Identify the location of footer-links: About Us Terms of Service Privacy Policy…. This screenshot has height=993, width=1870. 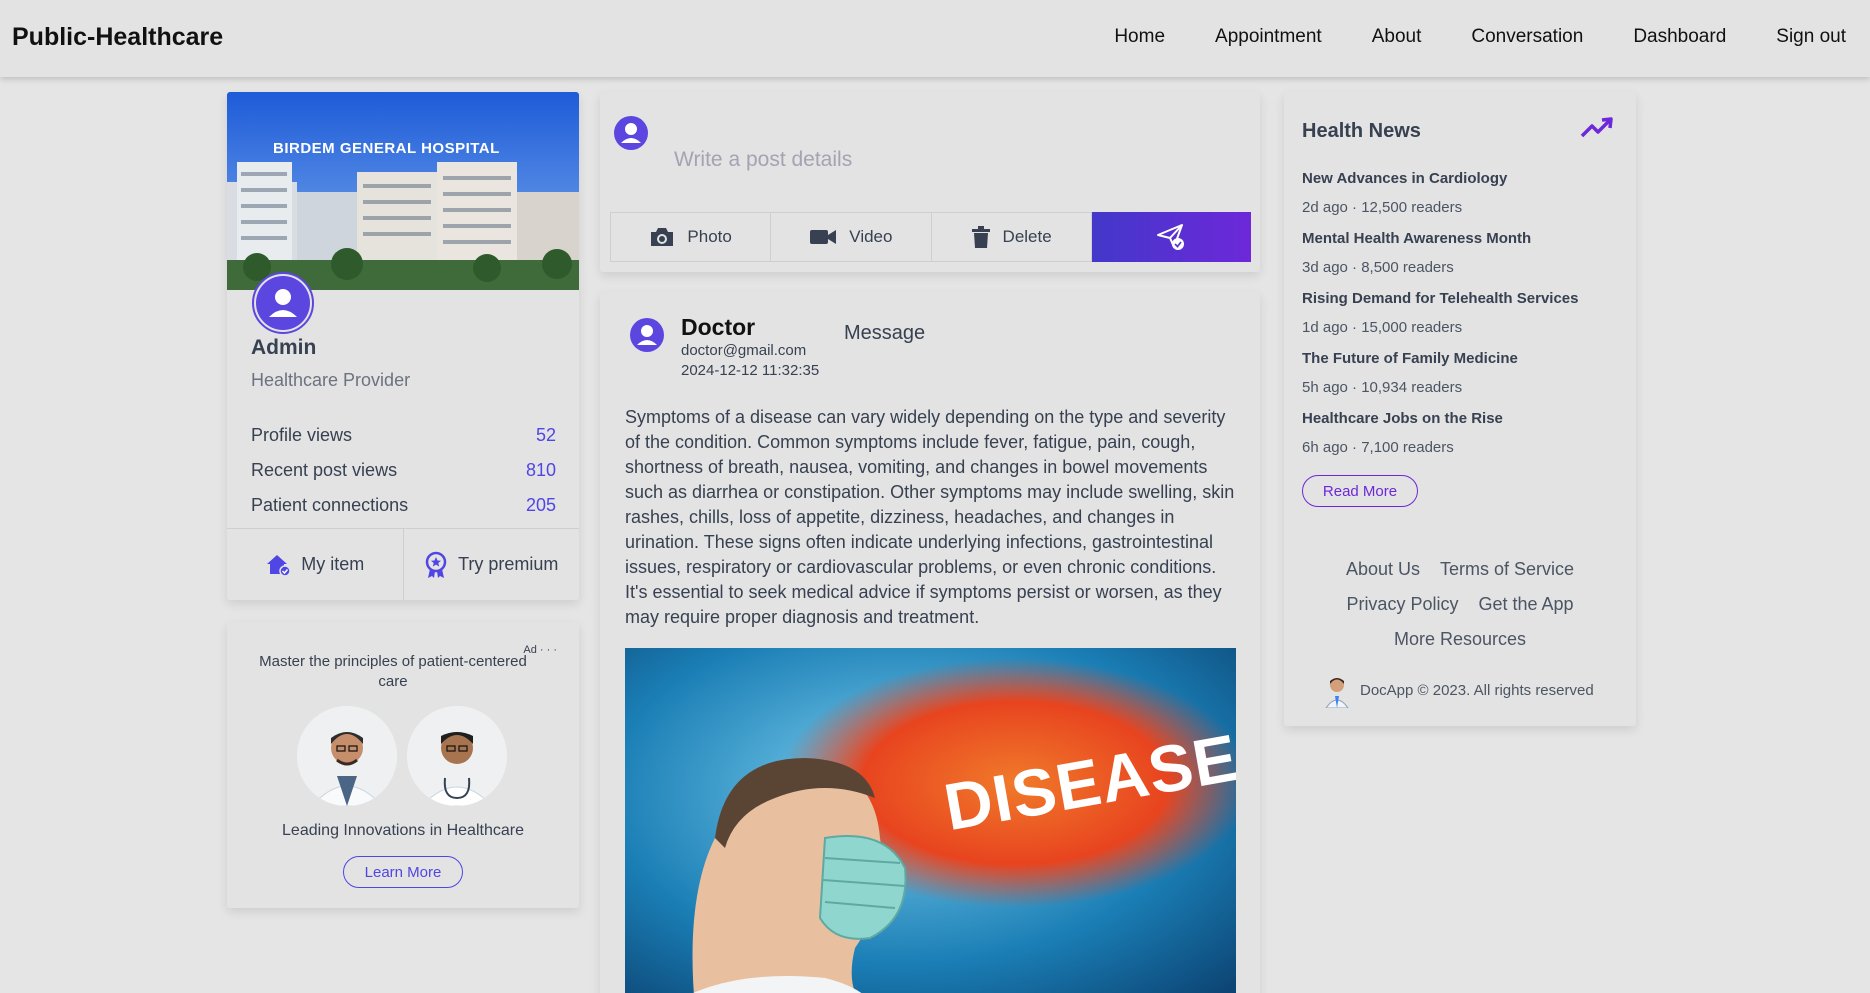
(1460, 604).